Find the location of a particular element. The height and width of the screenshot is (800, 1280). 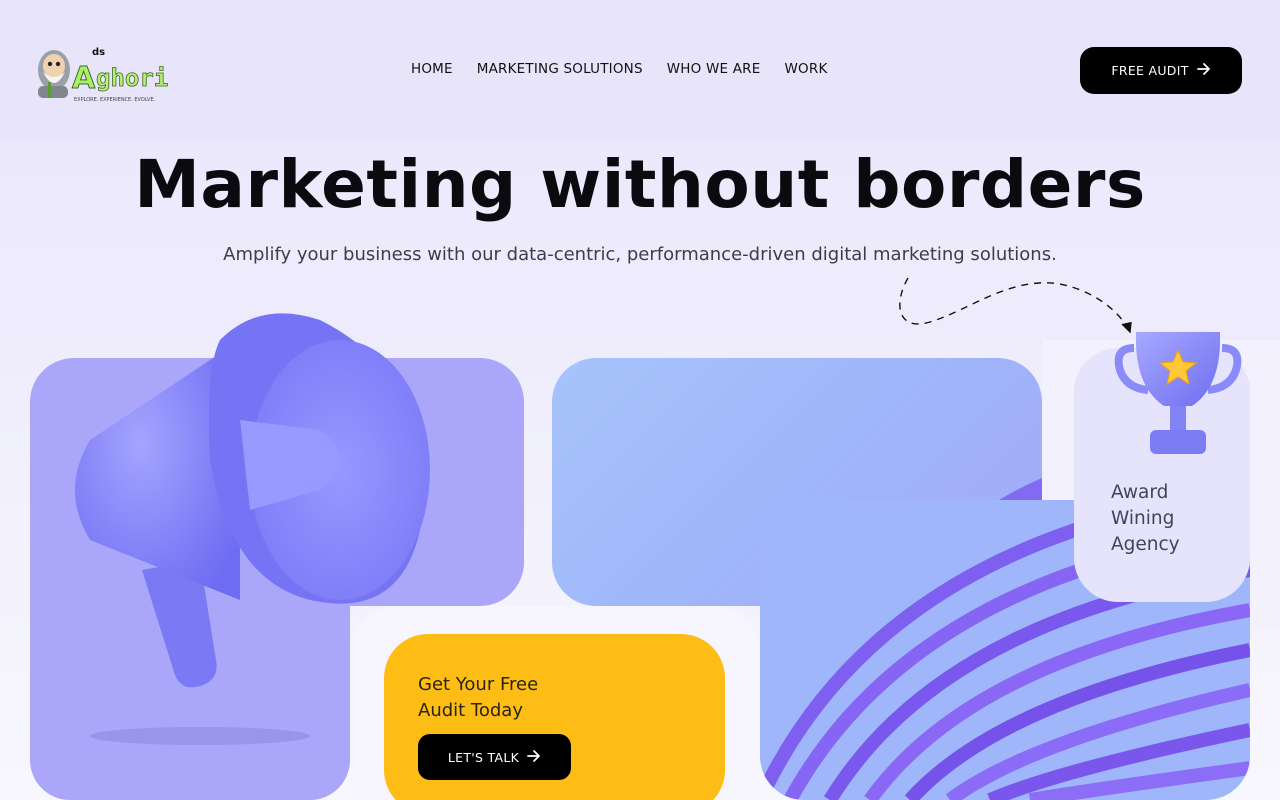

award-line-2: Wining is located at coordinates (1143, 518).